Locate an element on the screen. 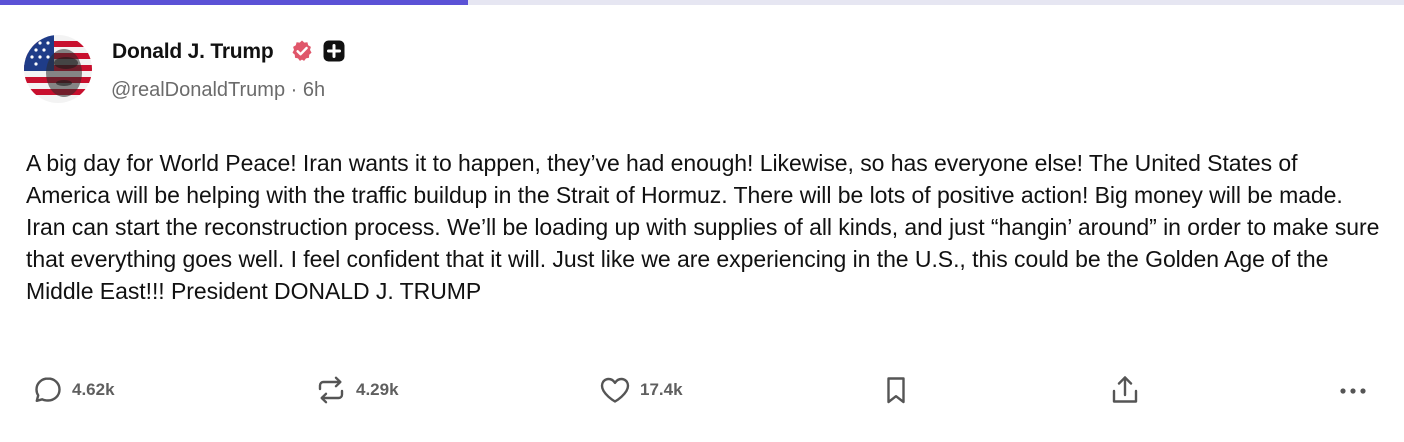 Image resolution: width=1404 pixels, height=442 pixels. reply-button: 4.62k is located at coordinates (73, 390).